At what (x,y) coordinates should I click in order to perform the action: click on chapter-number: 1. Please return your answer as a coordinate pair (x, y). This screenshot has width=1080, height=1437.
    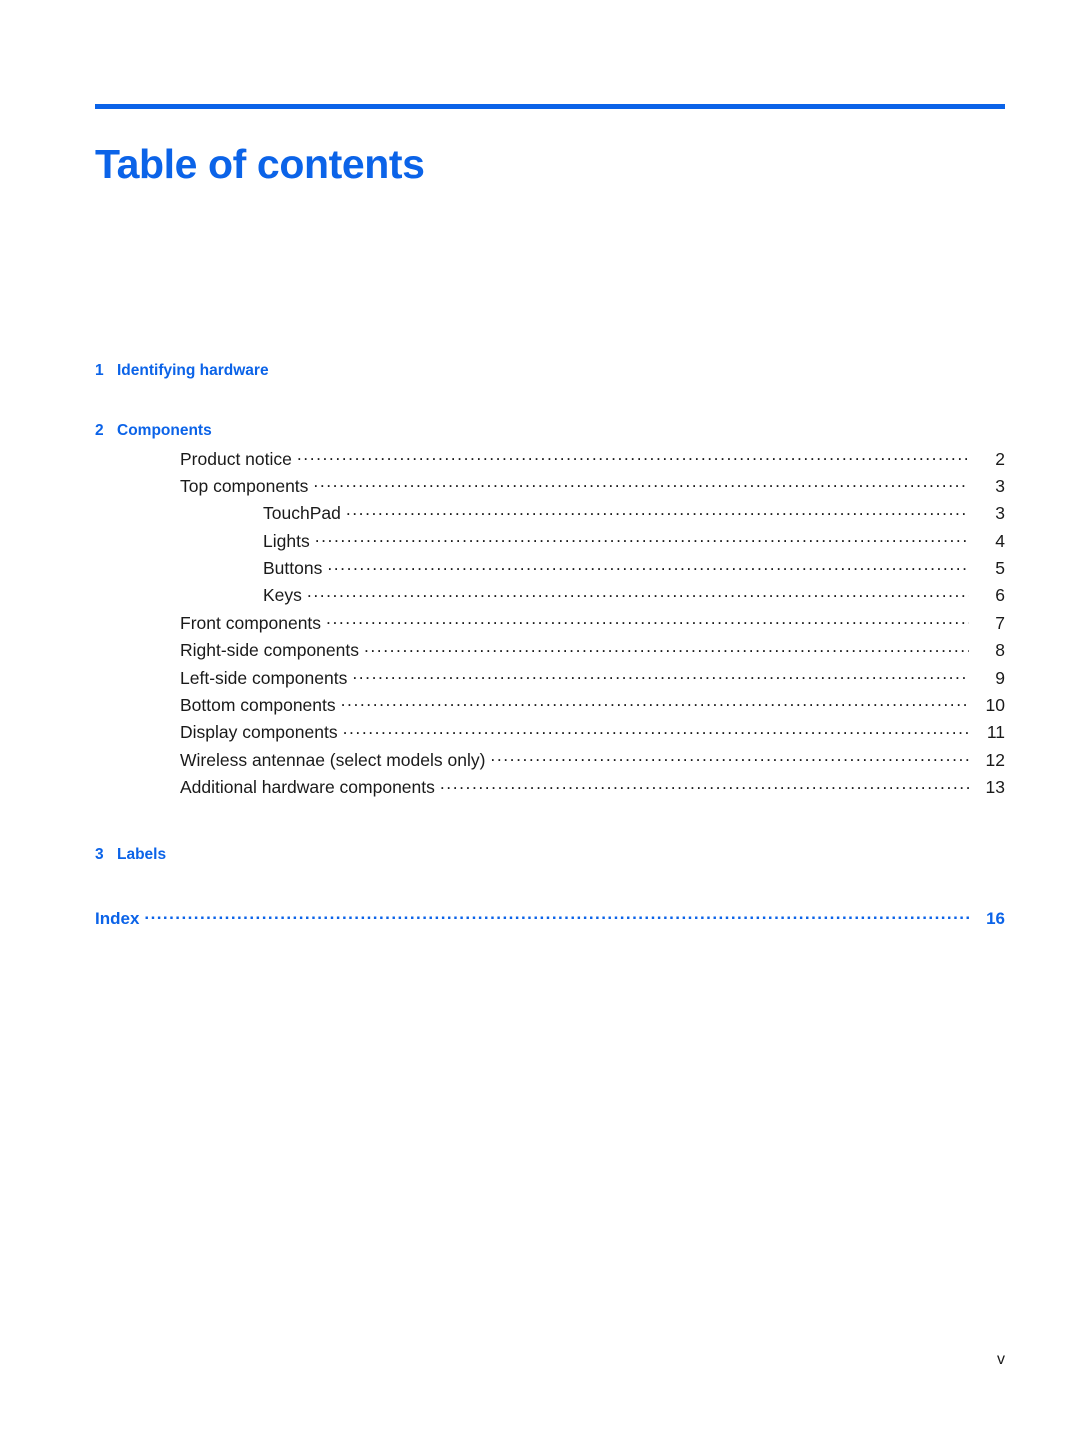
    Looking at the image, I should click on (99, 370).